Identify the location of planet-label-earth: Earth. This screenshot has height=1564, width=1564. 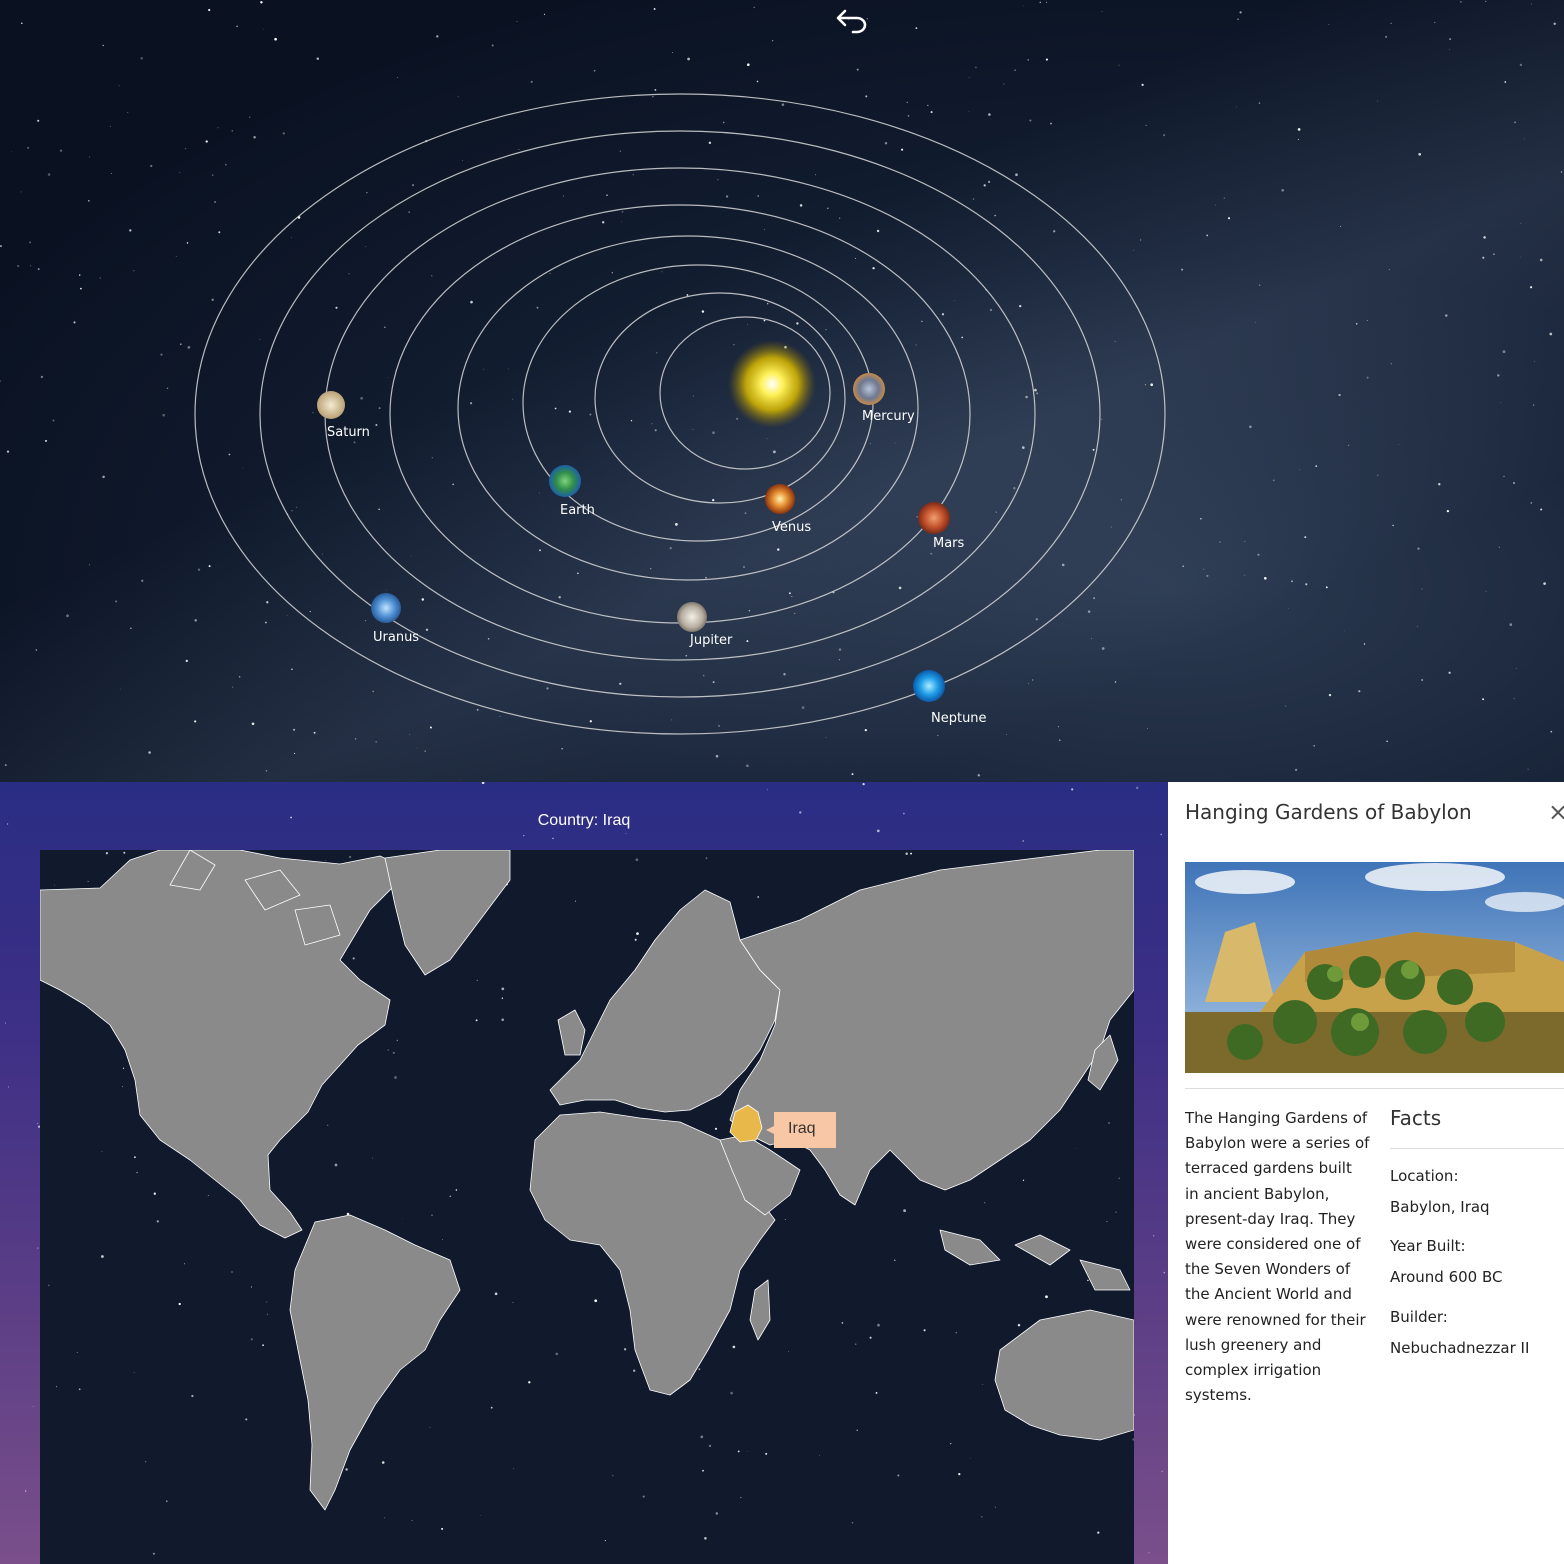
(577, 510).